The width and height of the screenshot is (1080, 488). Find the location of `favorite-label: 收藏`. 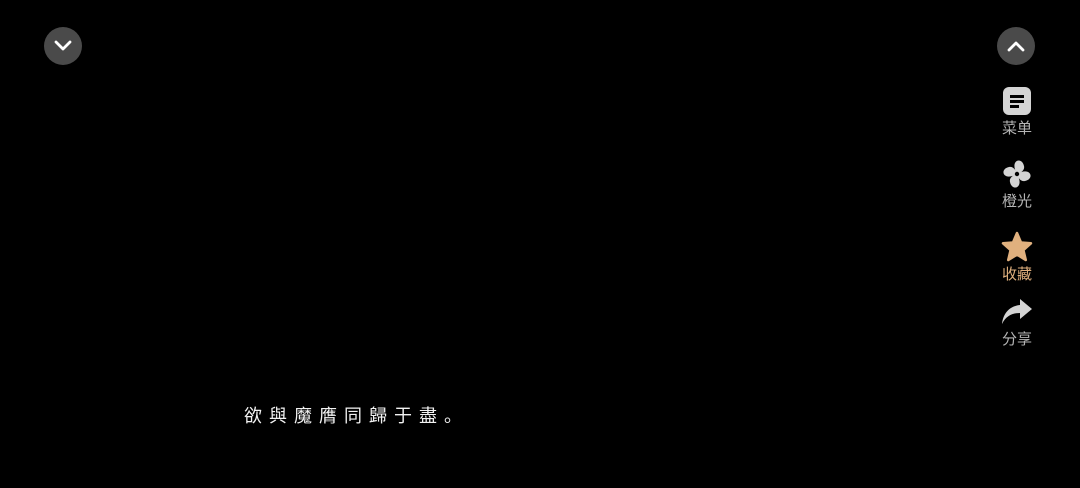

favorite-label: 收藏 is located at coordinates (1016, 274).